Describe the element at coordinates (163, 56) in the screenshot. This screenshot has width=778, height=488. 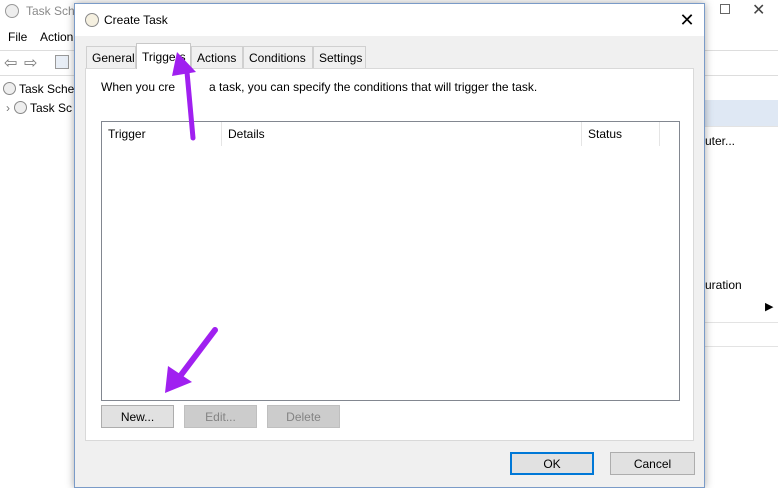
I see `tab-triggers: Triggers` at that location.